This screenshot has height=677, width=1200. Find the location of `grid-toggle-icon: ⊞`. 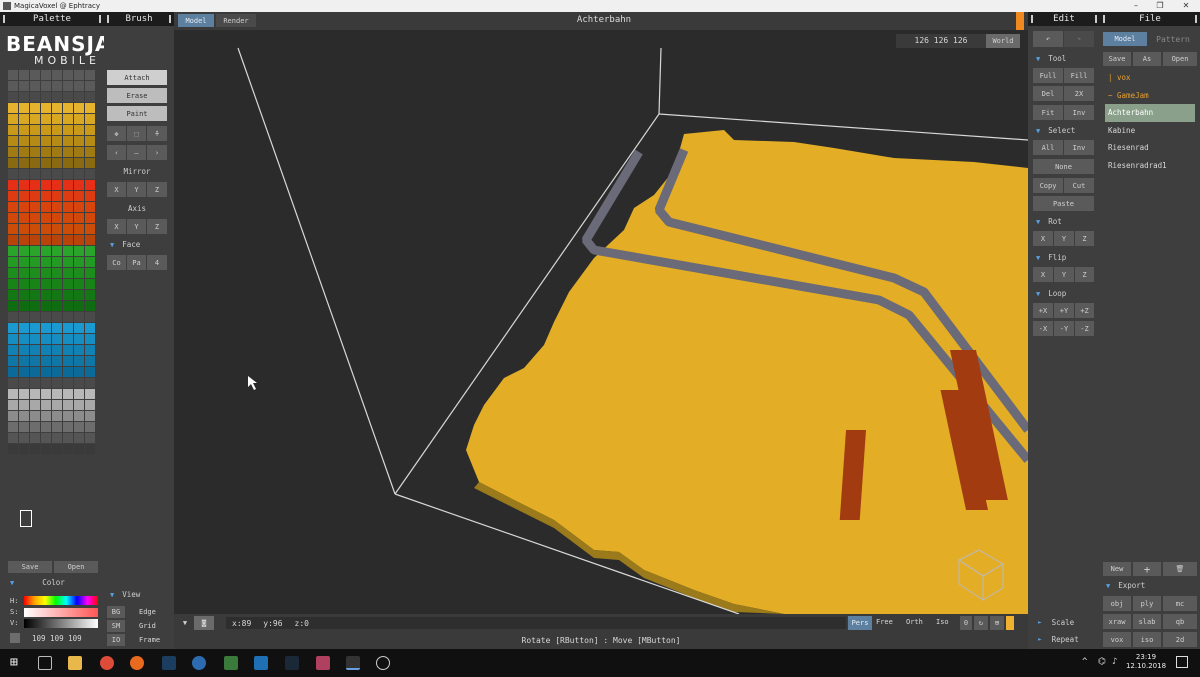

grid-toggle-icon: ⊞ is located at coordinates (997, 623).